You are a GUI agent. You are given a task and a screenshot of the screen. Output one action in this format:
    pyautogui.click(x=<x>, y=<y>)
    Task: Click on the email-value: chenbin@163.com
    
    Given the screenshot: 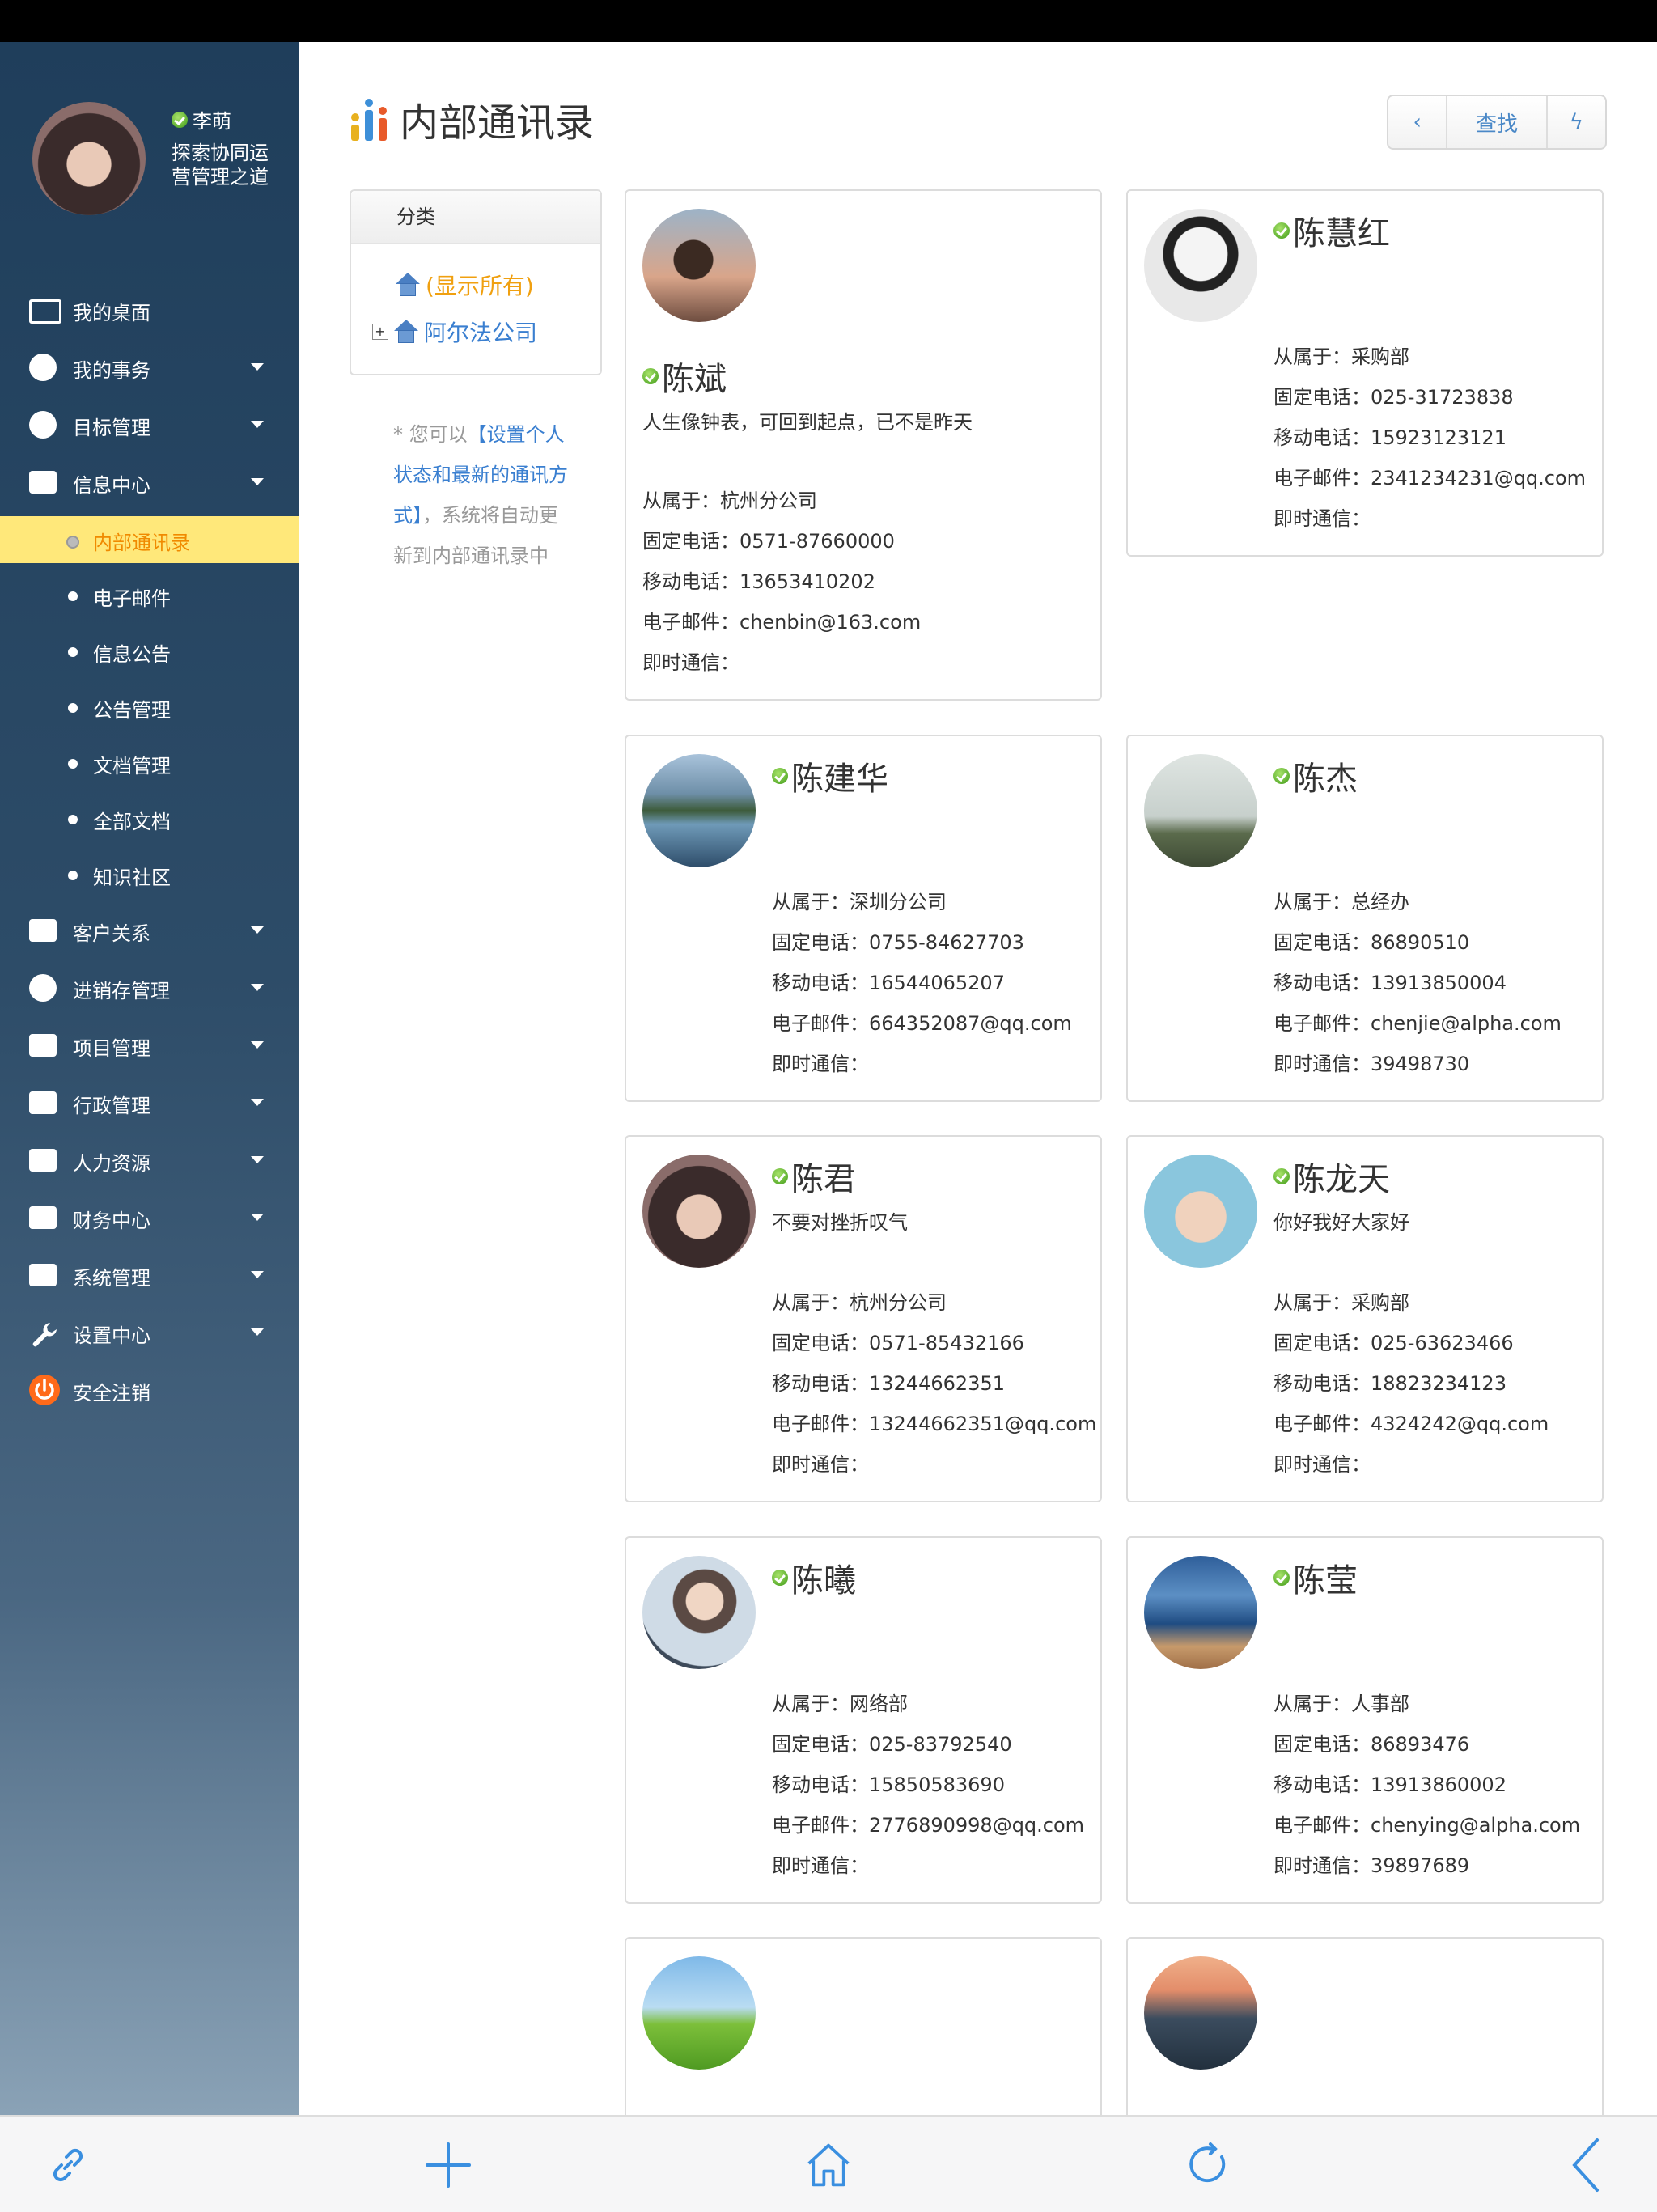 What is the action you would take?
    pyautogui.click(x=830, y=622)
    